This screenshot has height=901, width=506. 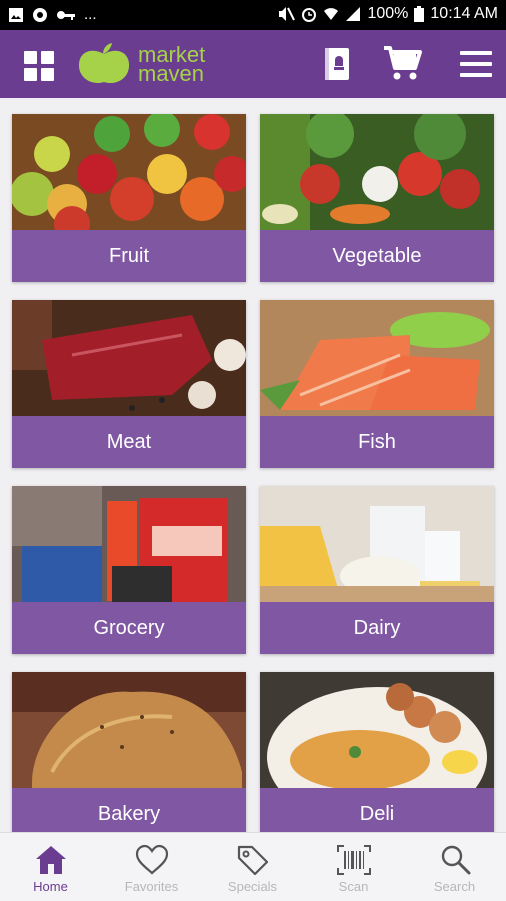 What do you see at coordinates (104, 63) in the screenshot?
I see `apple-logo-icon` at bounding box center [104, 63].